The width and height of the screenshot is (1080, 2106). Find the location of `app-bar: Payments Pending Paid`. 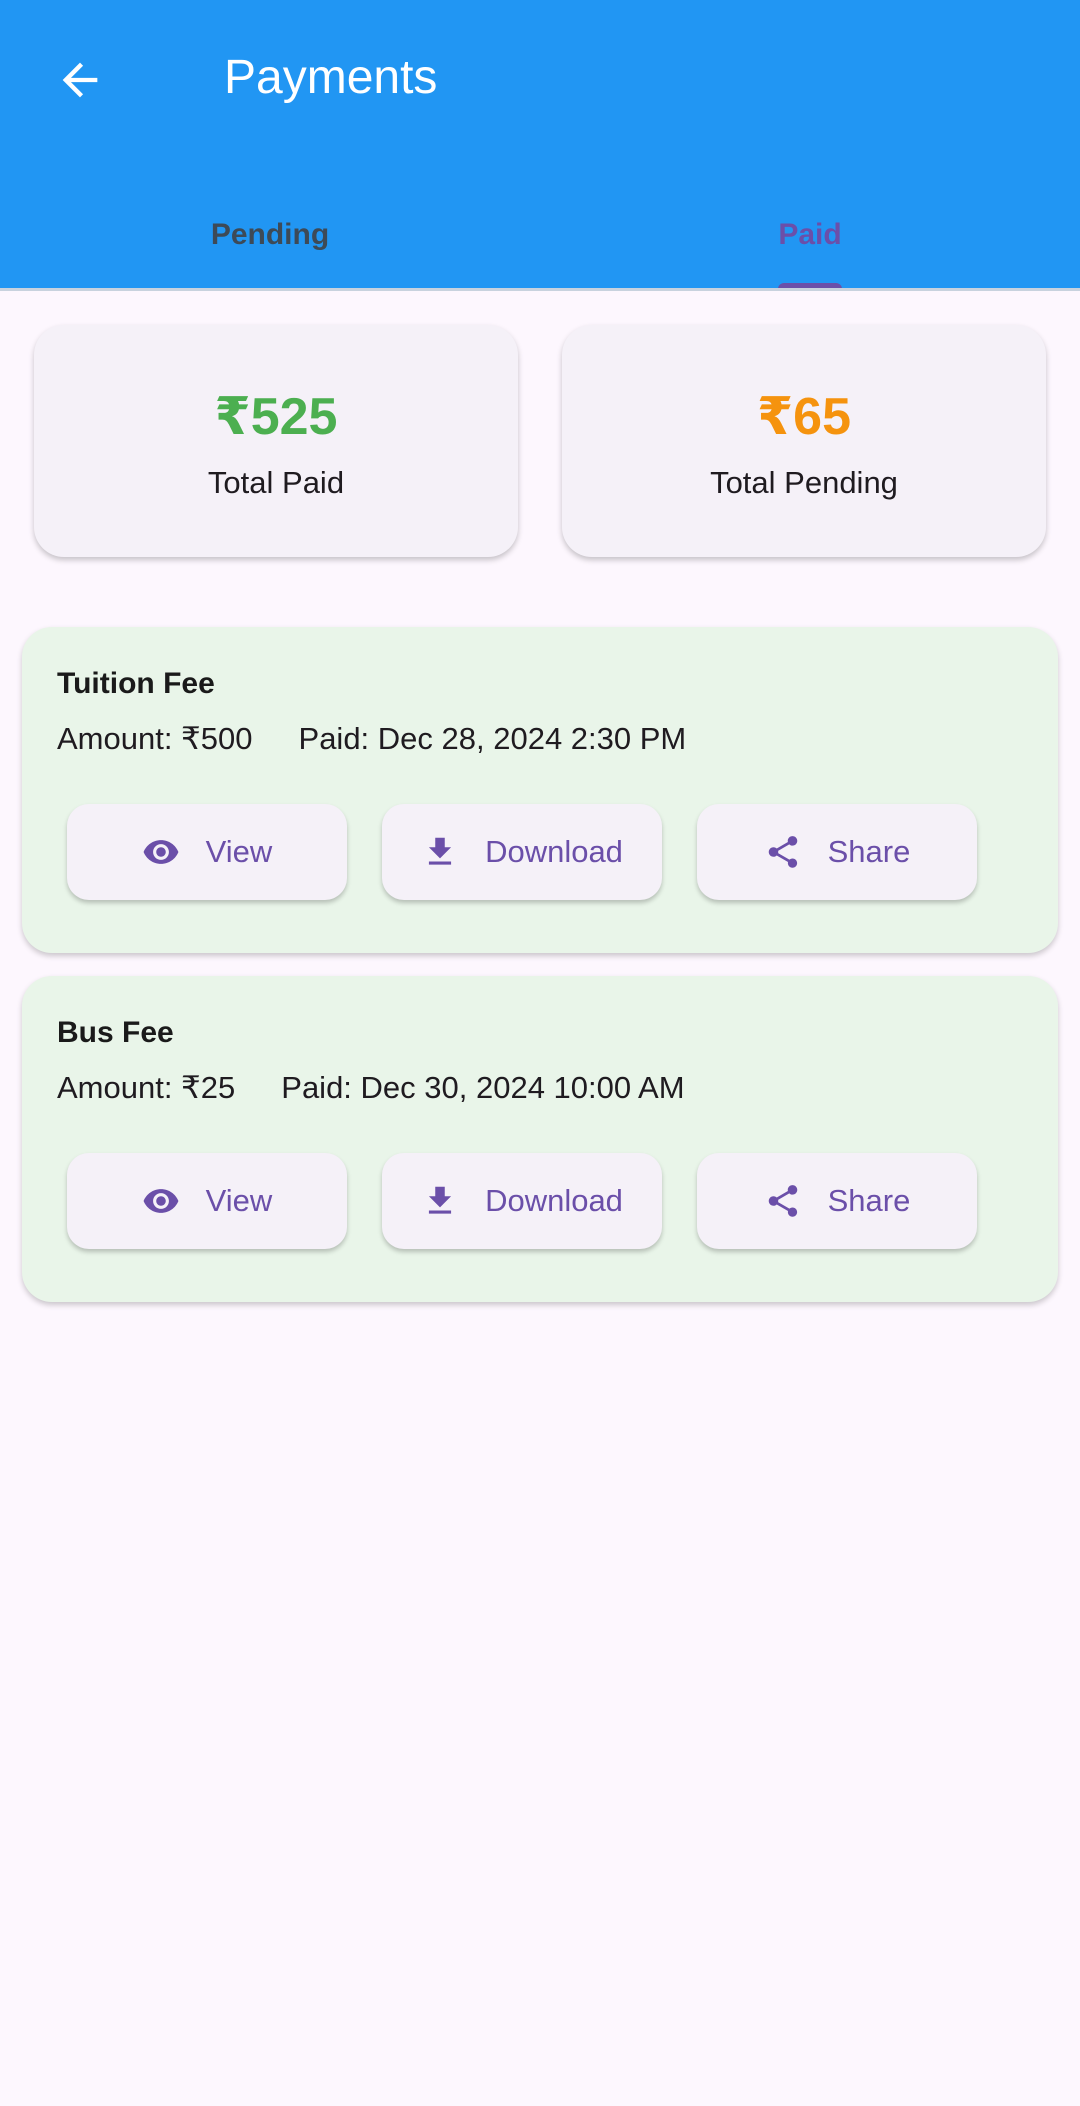

app-bar: Payments Pending Paid is located at coordinates (540, 145).